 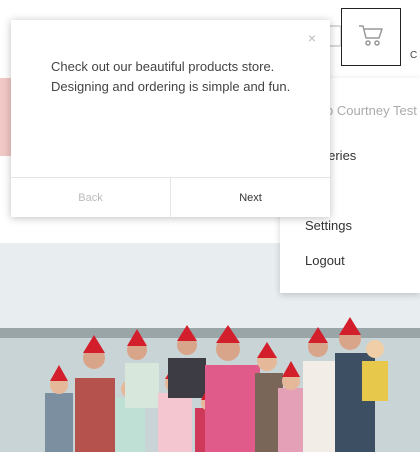 I want to click on popover-footer: Back Next, so click(x=170, y=197).